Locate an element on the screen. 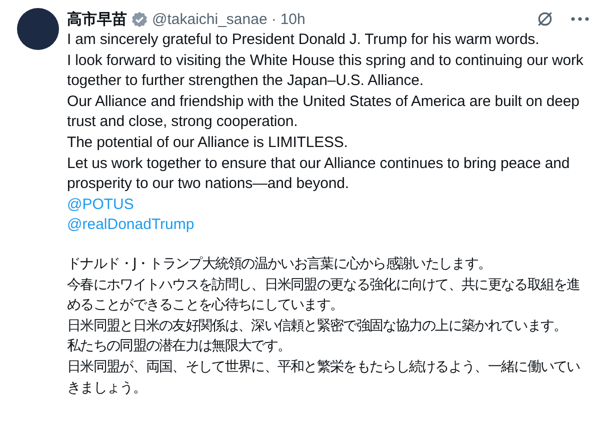 This screenshot has width=600, height=429. post-text: The potential of our Alliance is LIMITLESS. is located at coordinates (208, 142).